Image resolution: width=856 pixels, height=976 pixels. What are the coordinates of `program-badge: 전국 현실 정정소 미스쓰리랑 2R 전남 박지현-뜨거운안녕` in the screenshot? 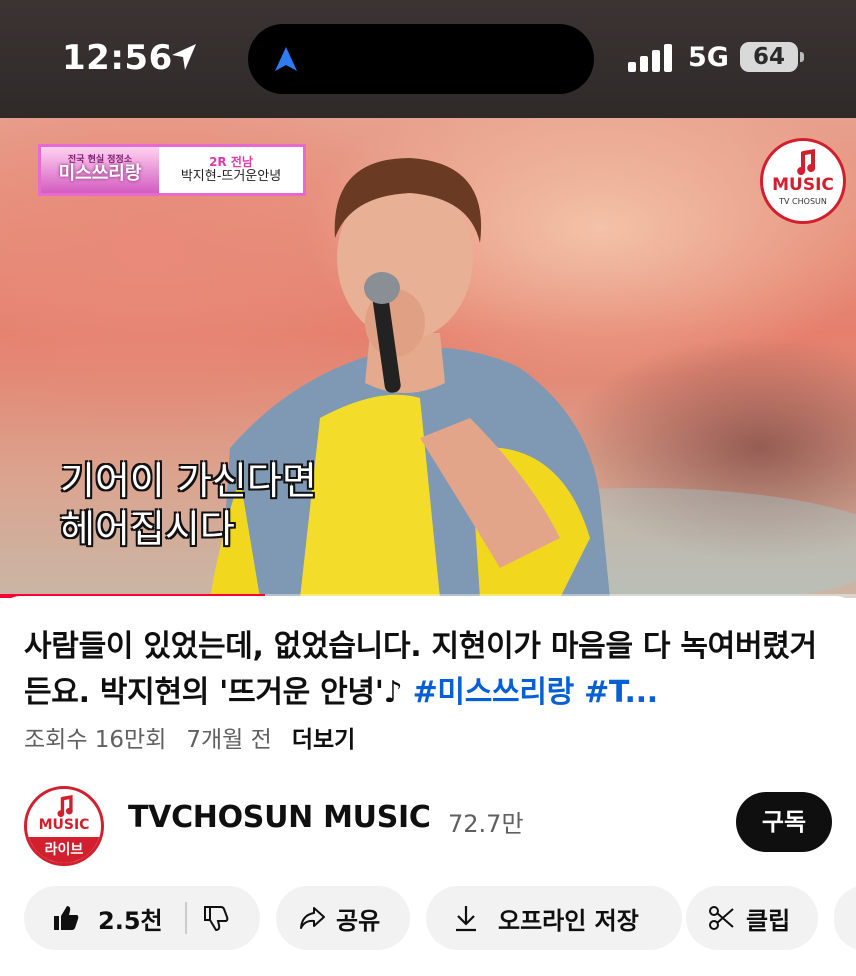 It's located at (172, 170).